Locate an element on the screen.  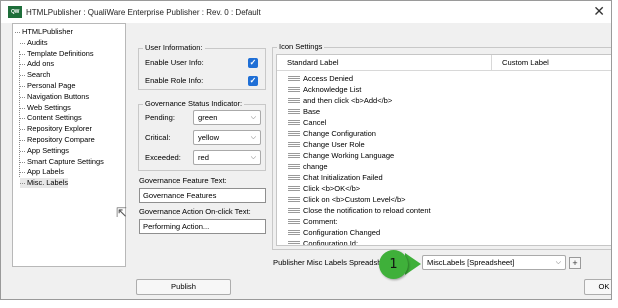
exceeded-value: red is located at coordinates (203, 157).